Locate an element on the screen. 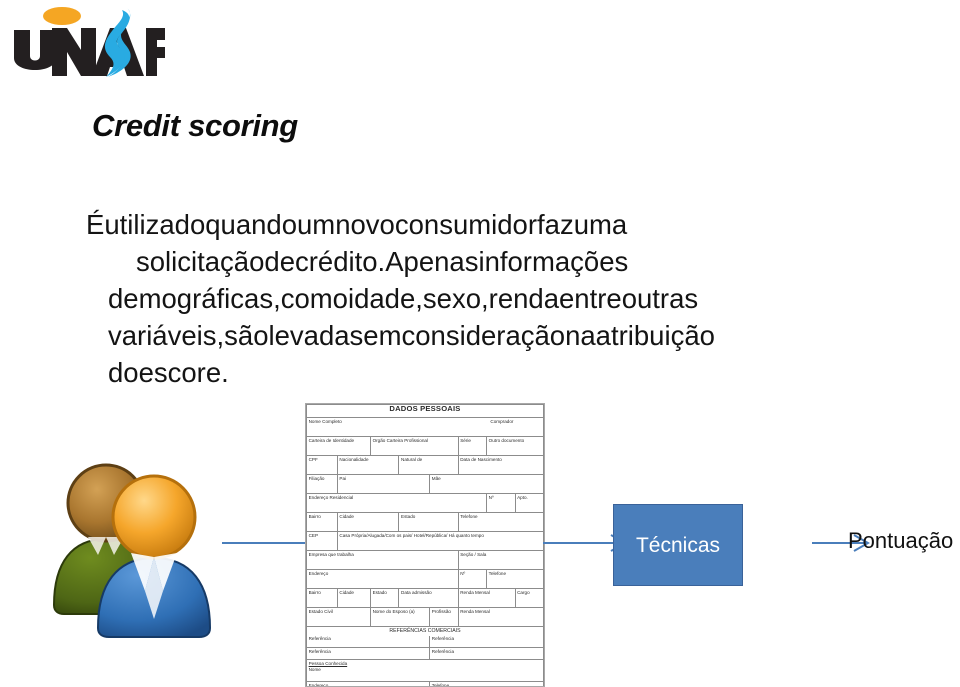  field-referencia-1b: Referência is located at coordinates (486, 641).